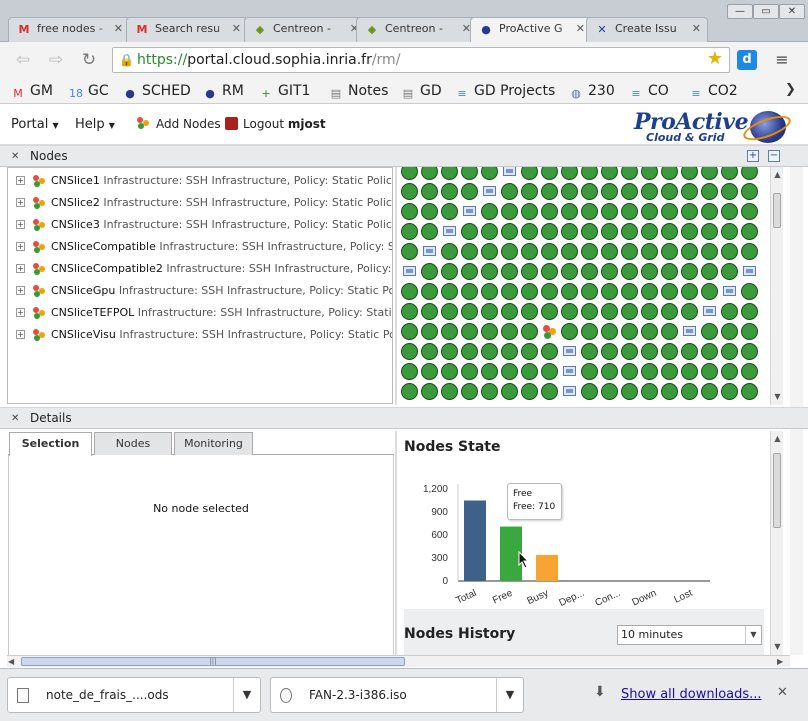 Image resolution: width=808 pixels, height=721 pixels. Describe the element at coordinates (69, 29) in the screenshot. I see `browser-tab: Mfree nodes - ✕` at that location.